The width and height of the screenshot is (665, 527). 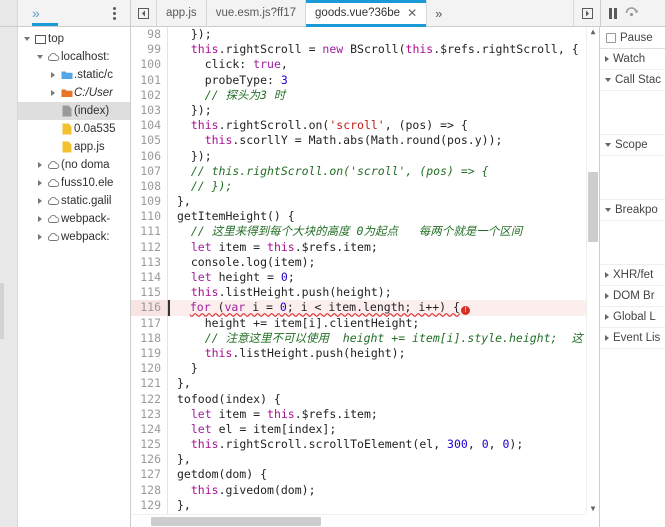 I want to click on line-number: 115, so click(x=149, y=293).